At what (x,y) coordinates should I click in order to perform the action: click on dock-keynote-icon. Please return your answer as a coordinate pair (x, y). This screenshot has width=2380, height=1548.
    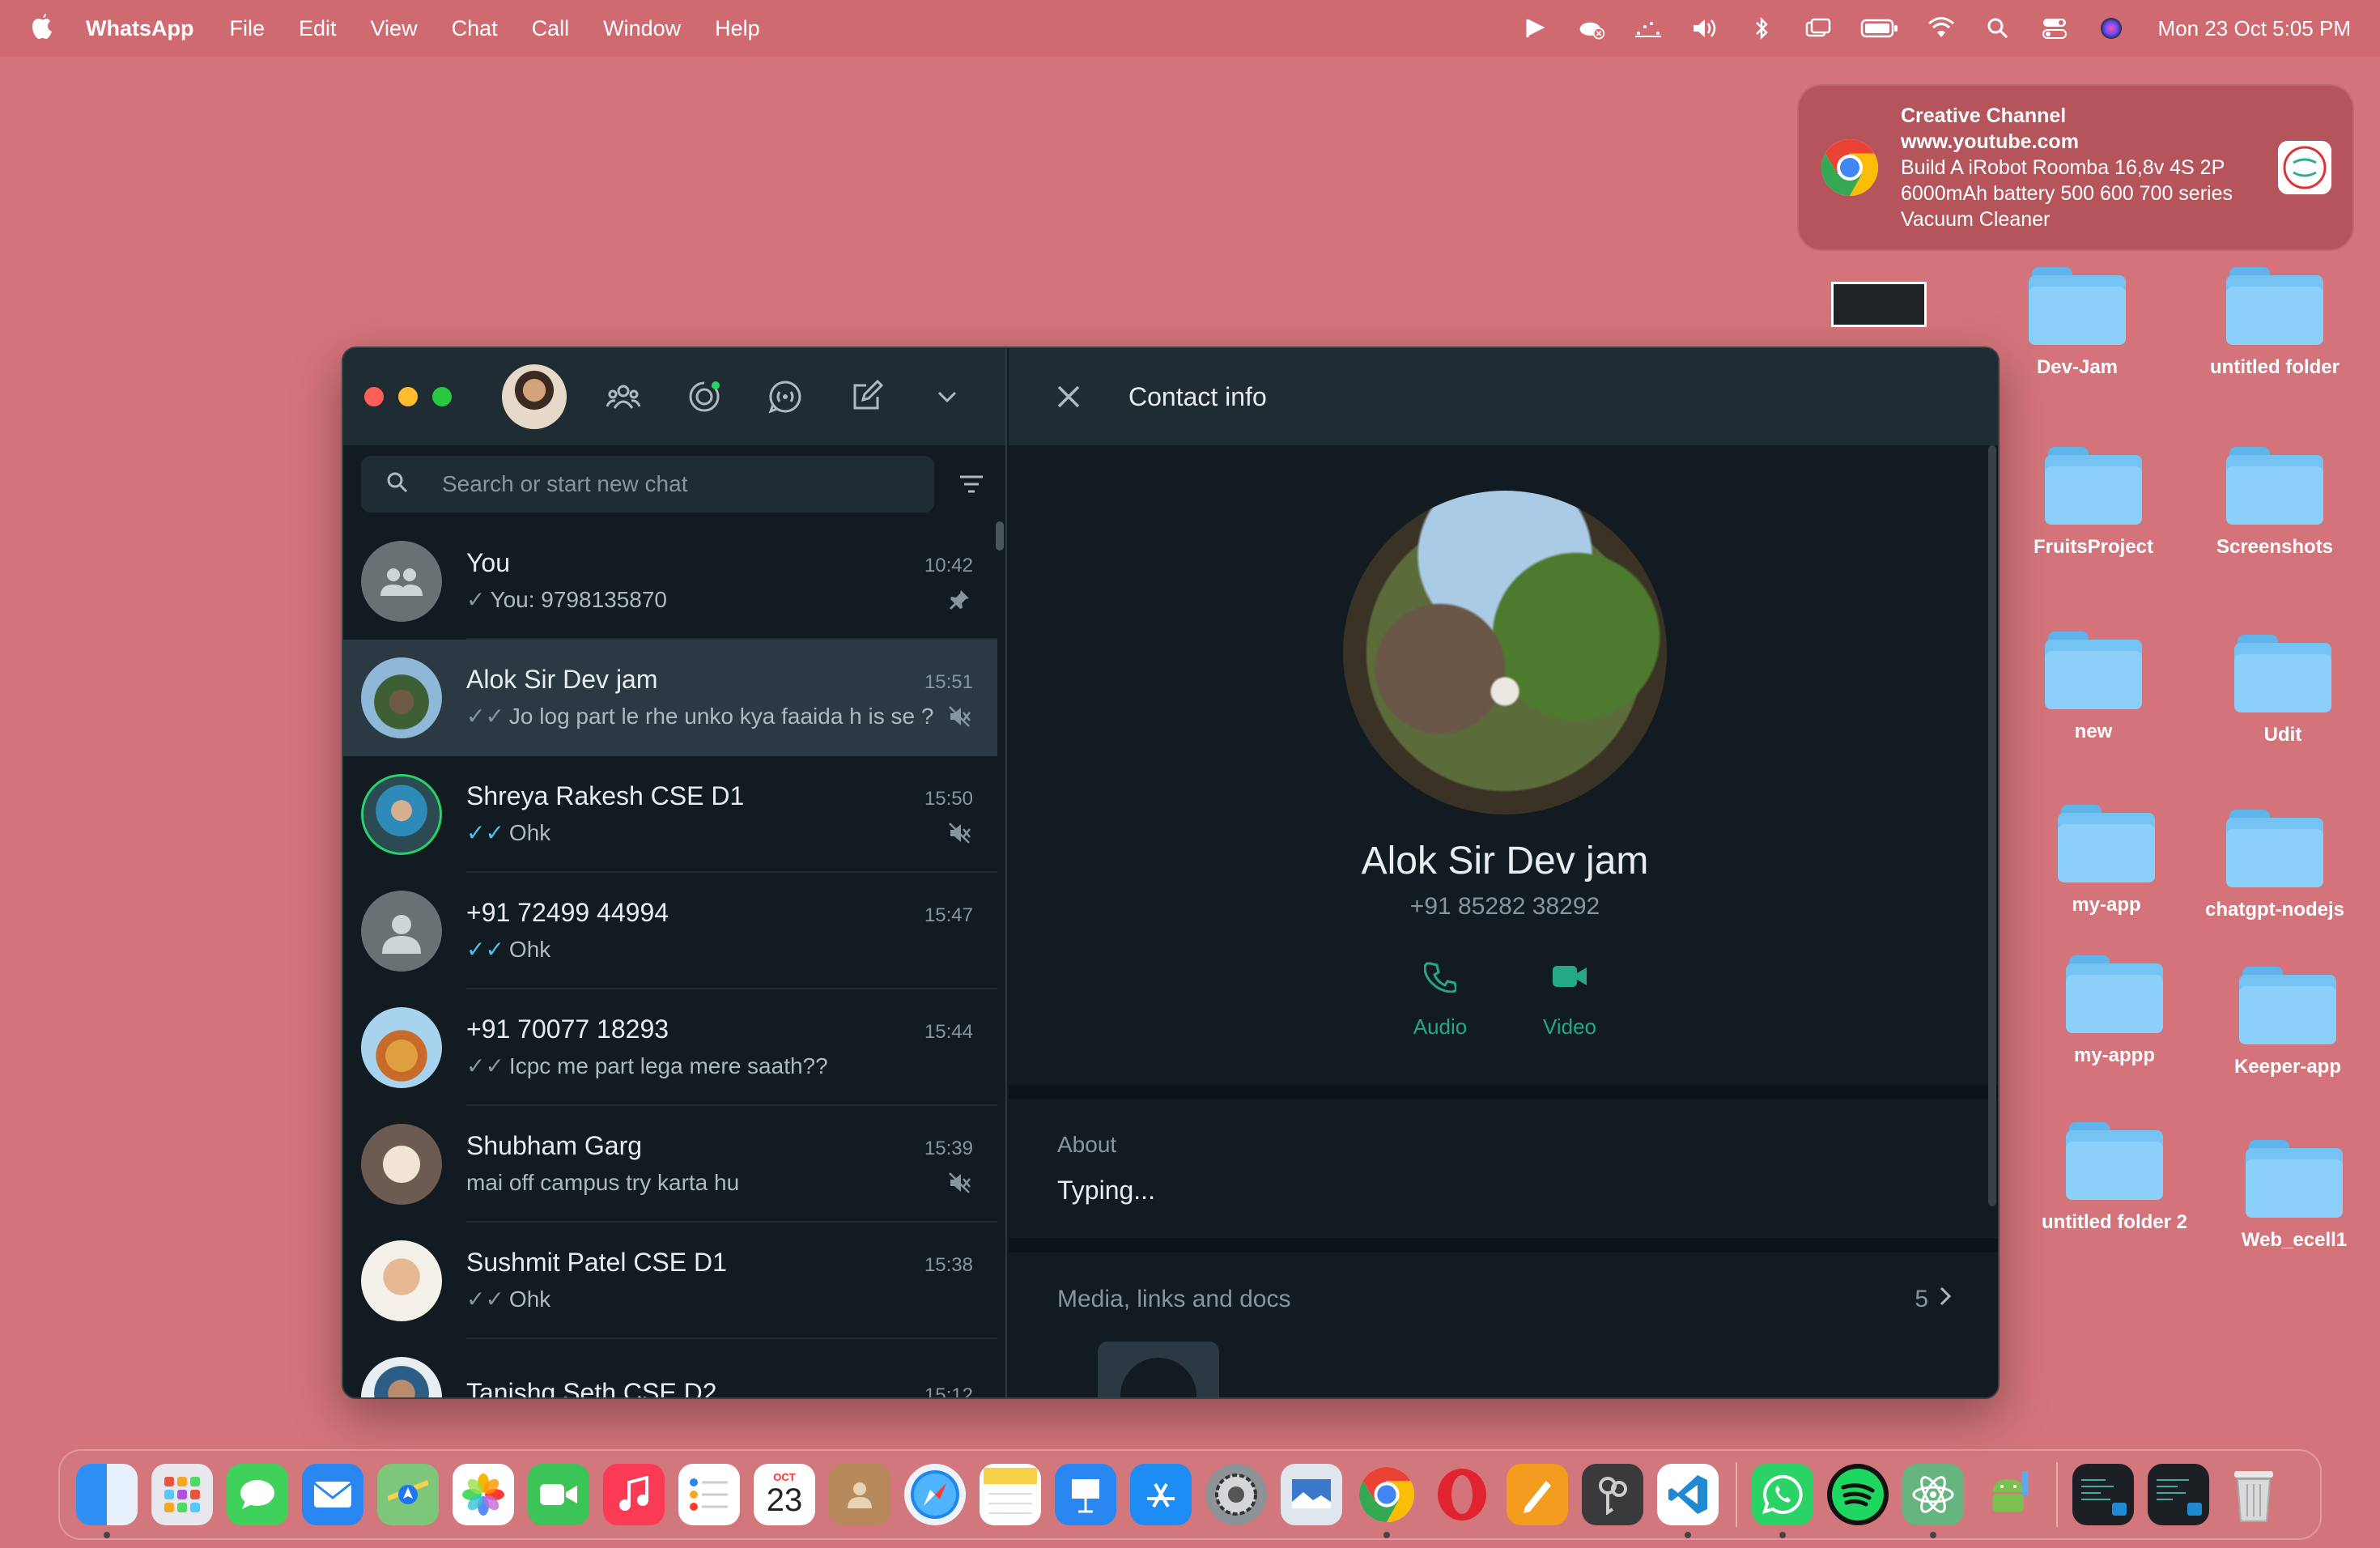
    Looking at the image, I should click on (1085, 1494).